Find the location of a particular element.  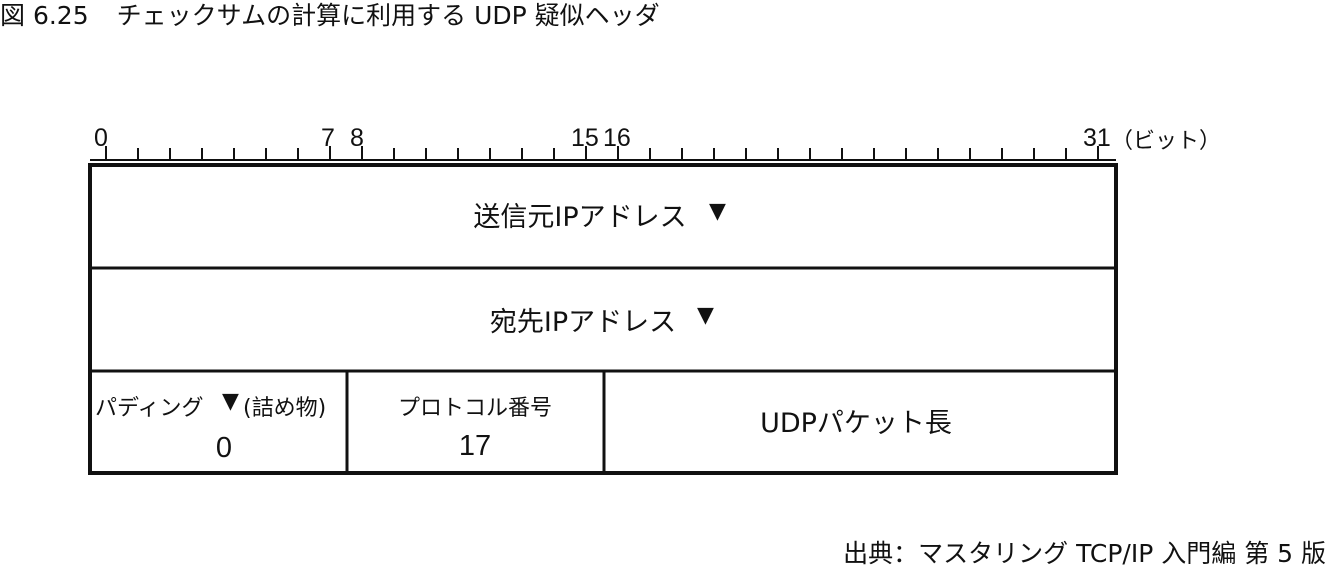

dest-ip-marker: ▼ is located at coordinates (705, 315).